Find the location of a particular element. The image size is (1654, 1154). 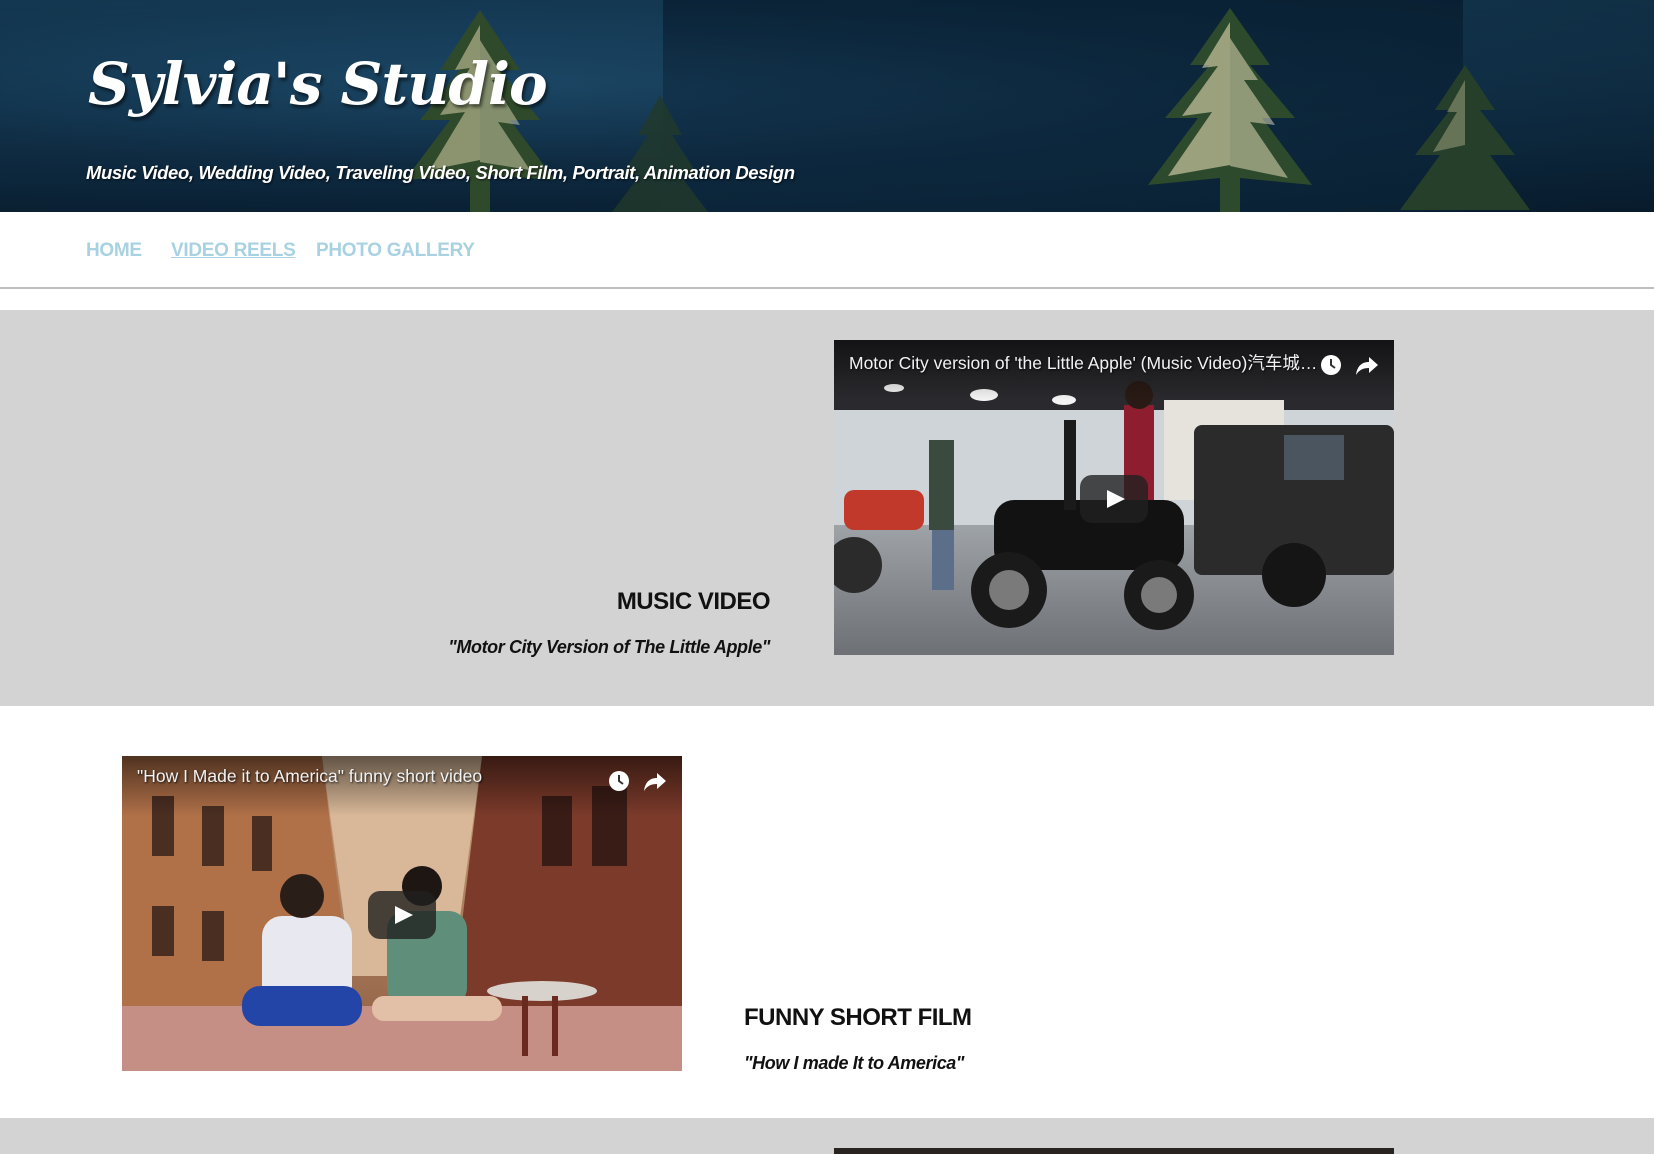

section-caption: "How I made It to America" is located at coordinates (854, 1063).